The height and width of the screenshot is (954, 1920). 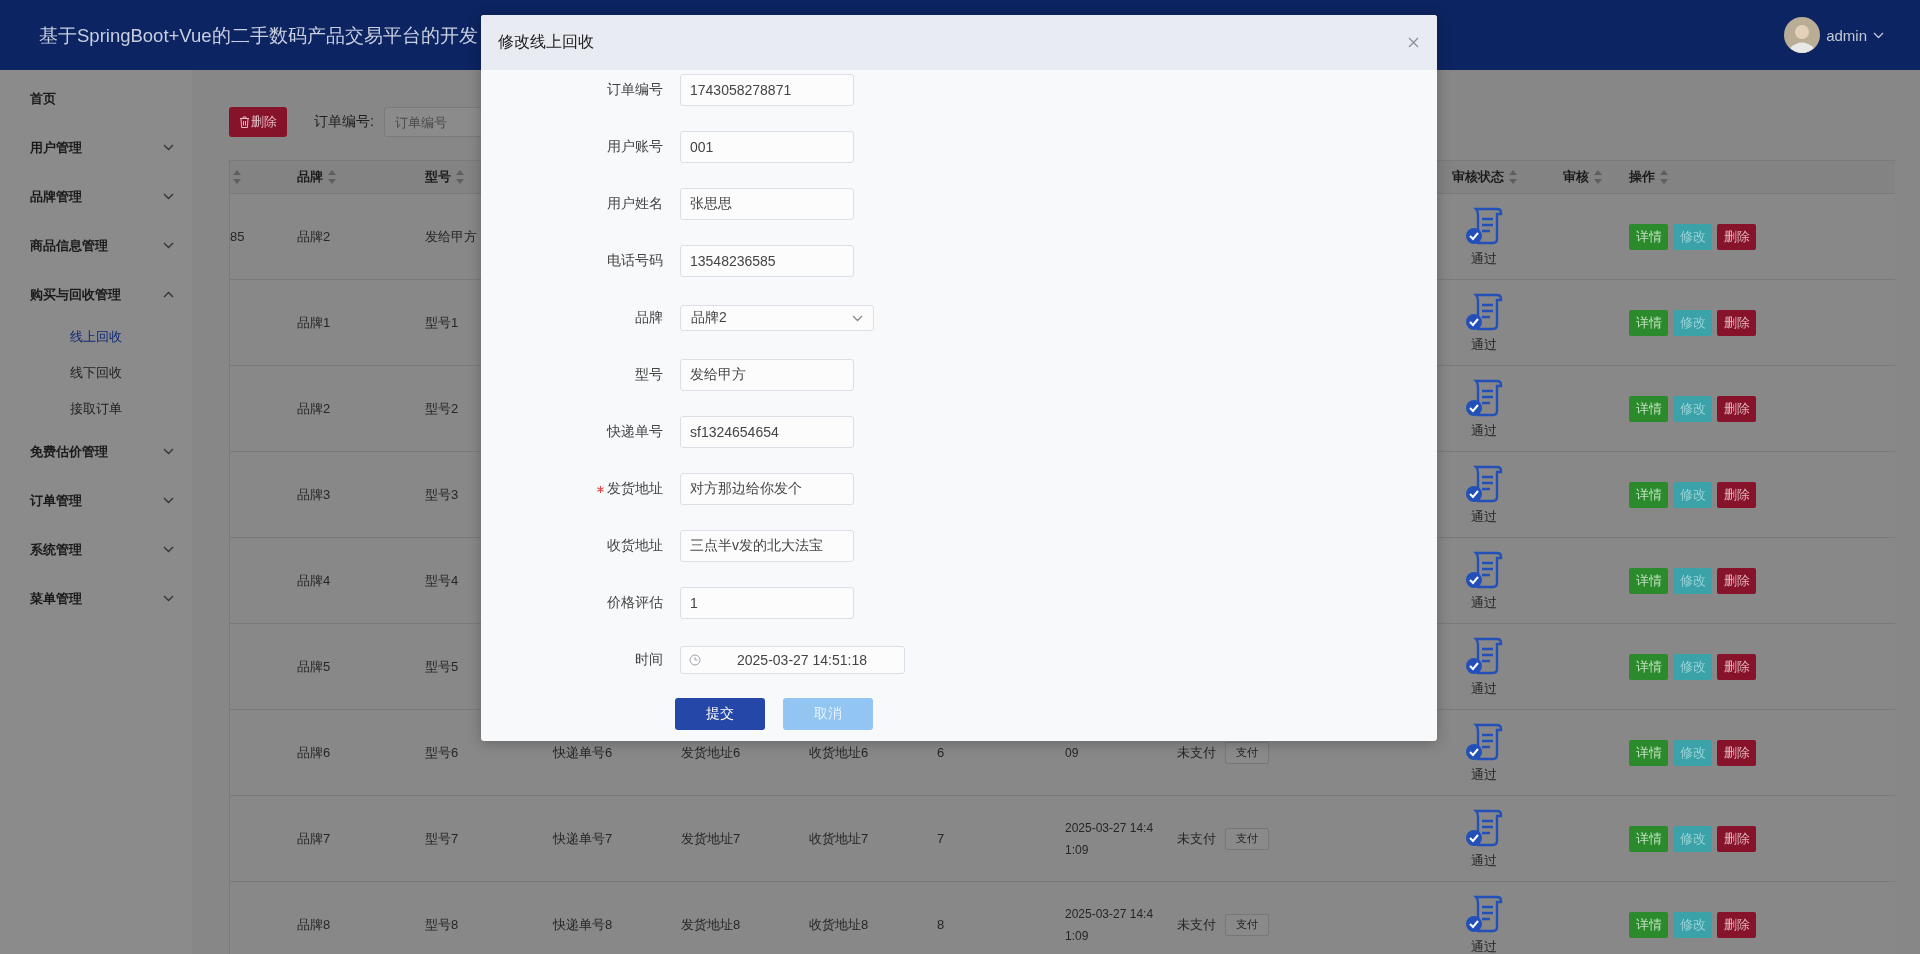 What do you see at coordinates (767, 261) in the screenshot?
I see `input-field: 13548236585` at bounding box center [767, 261].